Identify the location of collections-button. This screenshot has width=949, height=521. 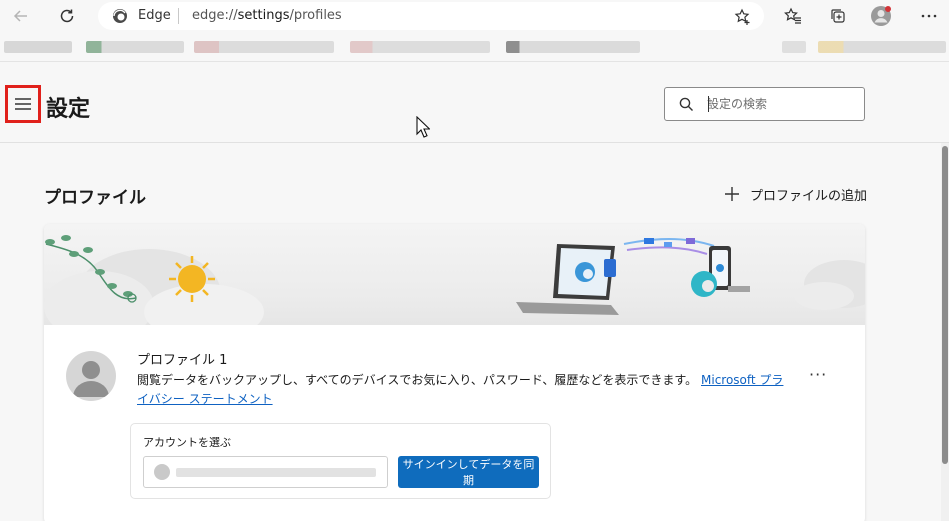
(838, 16).